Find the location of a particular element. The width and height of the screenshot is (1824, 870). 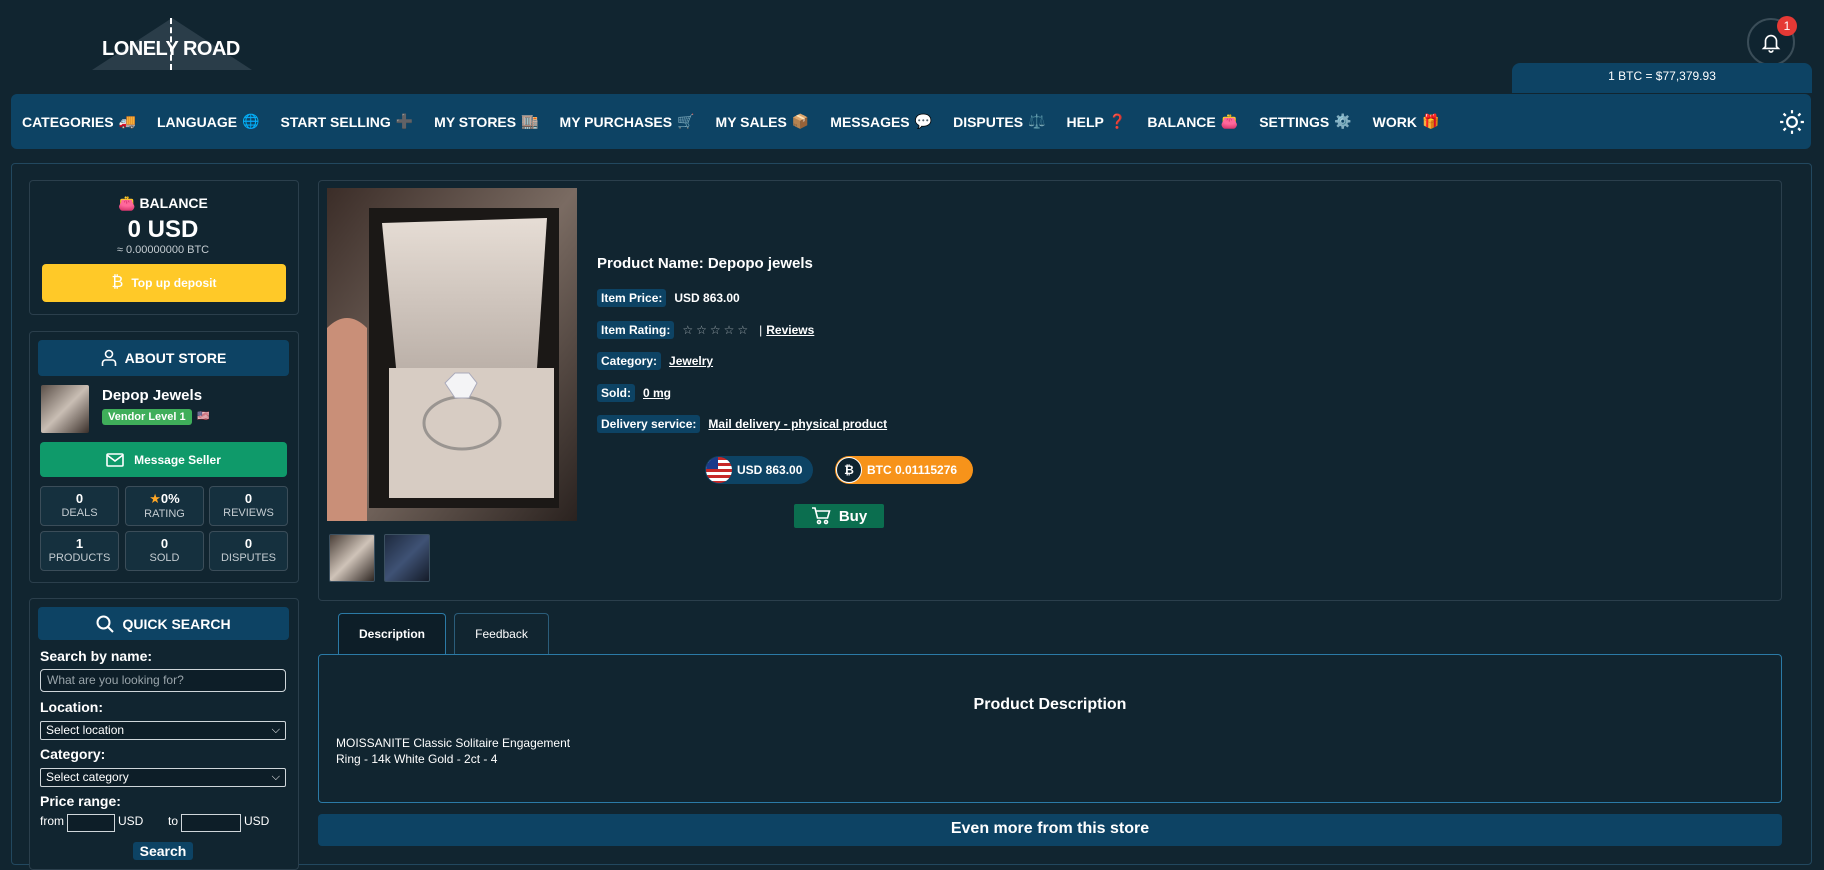

nav-item-label: HELP is located at coordinates (1085, 121).